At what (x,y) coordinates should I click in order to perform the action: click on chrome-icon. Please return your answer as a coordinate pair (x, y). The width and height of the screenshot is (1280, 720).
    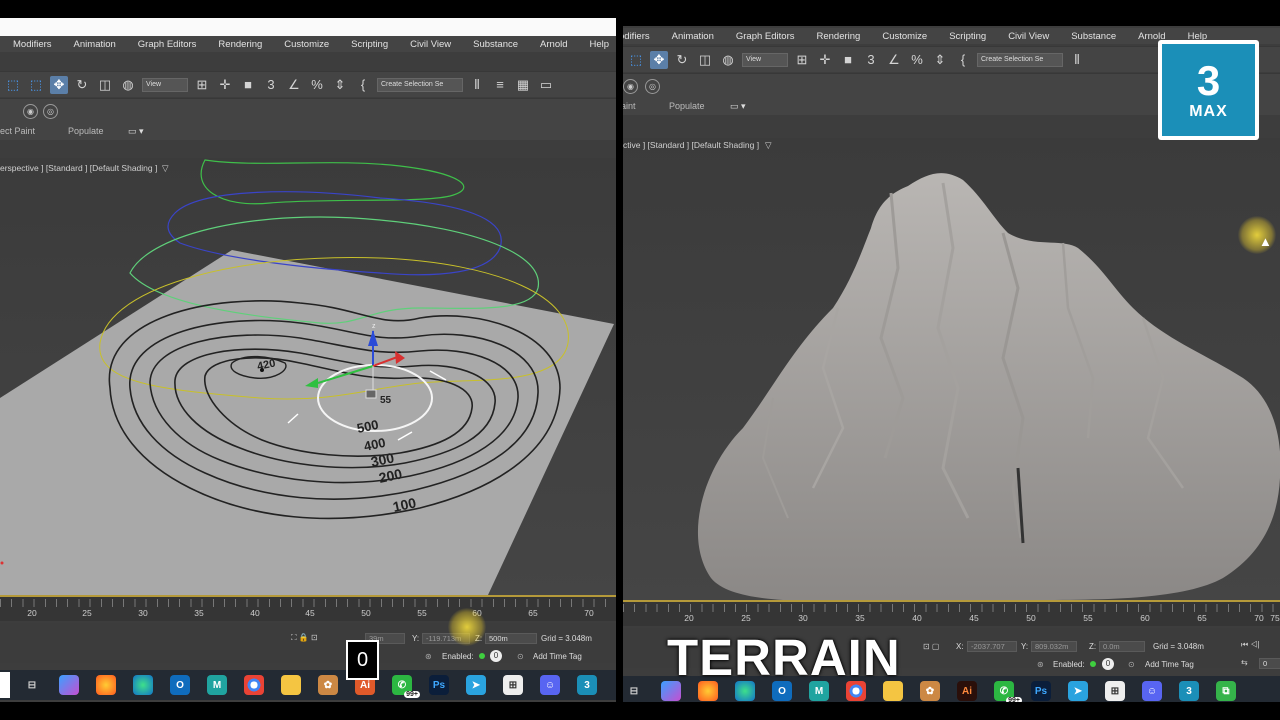
    Looking at the image, I should click on (254, 685).